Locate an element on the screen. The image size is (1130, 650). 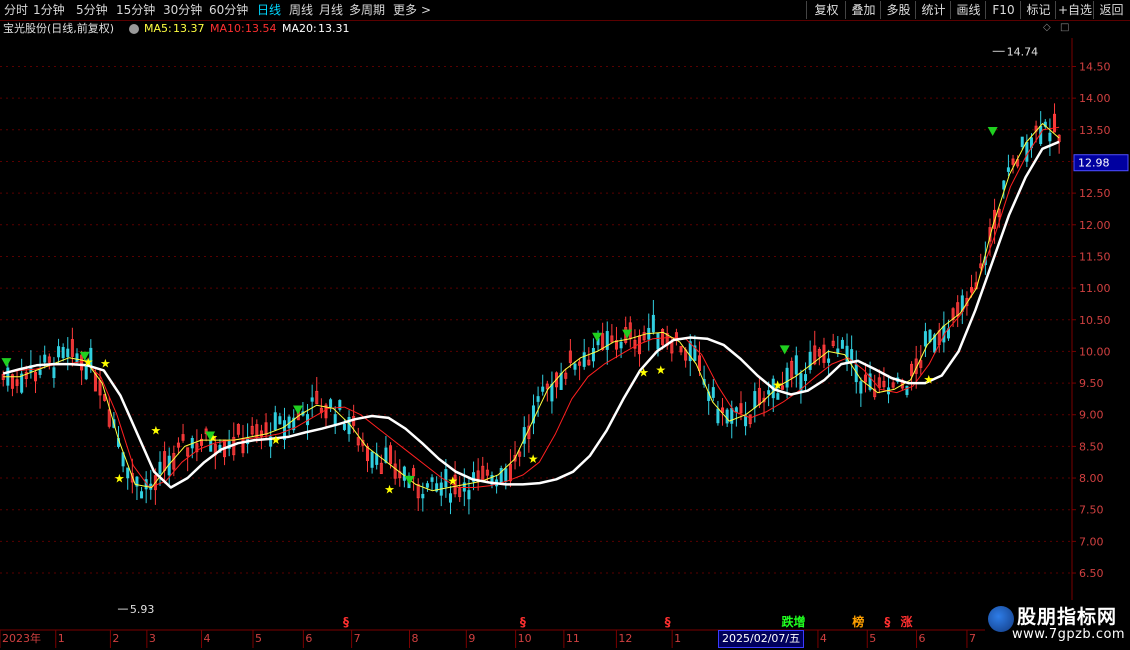
y-tick-label: 7.00 is located at coordinates (1091, 541).